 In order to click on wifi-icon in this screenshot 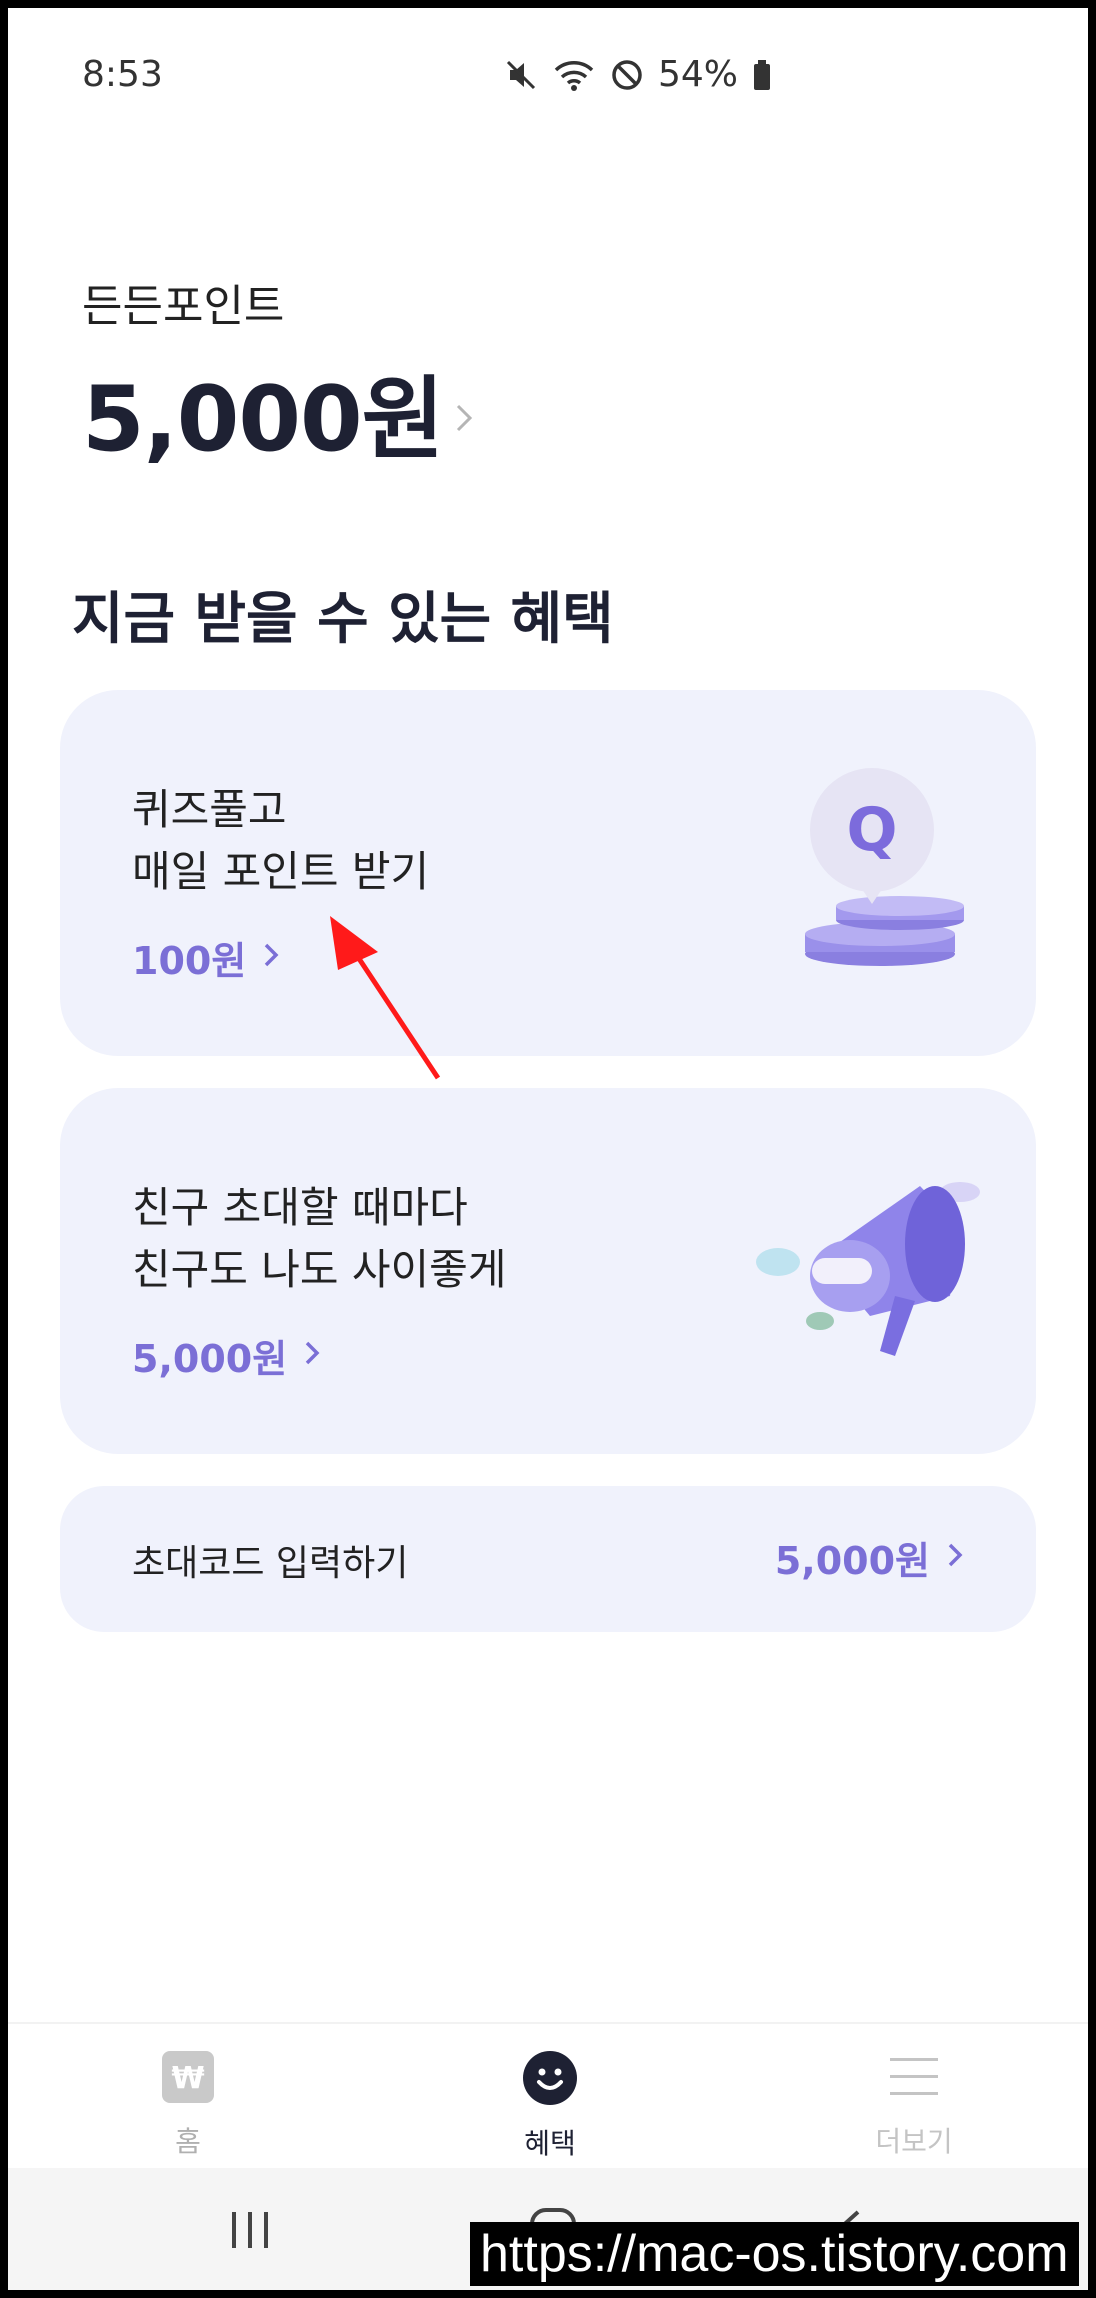, I will do `click(574, 75)`.